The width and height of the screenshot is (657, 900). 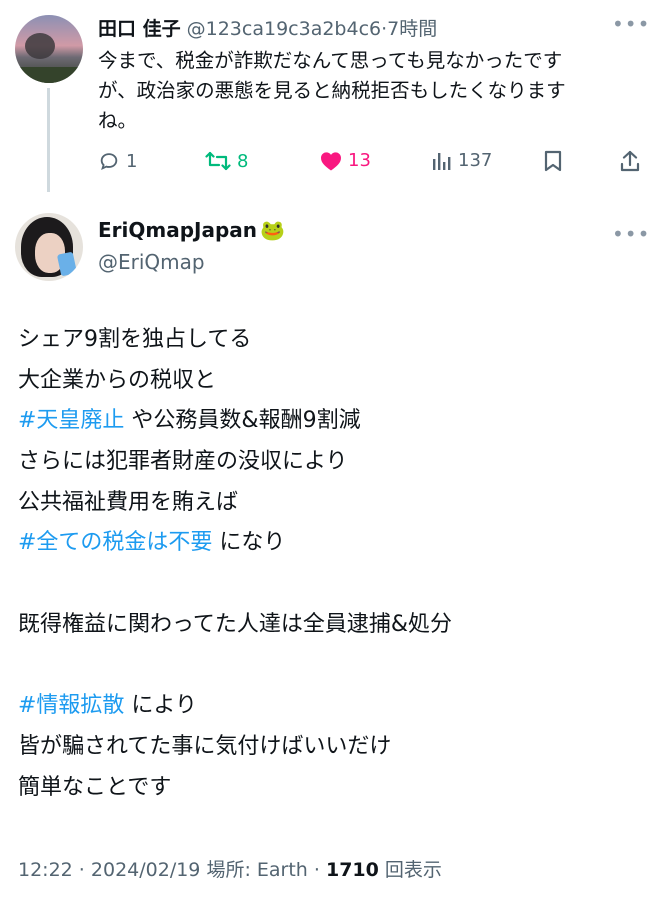 I want to click on share-icon, so click(x=630, y=161).